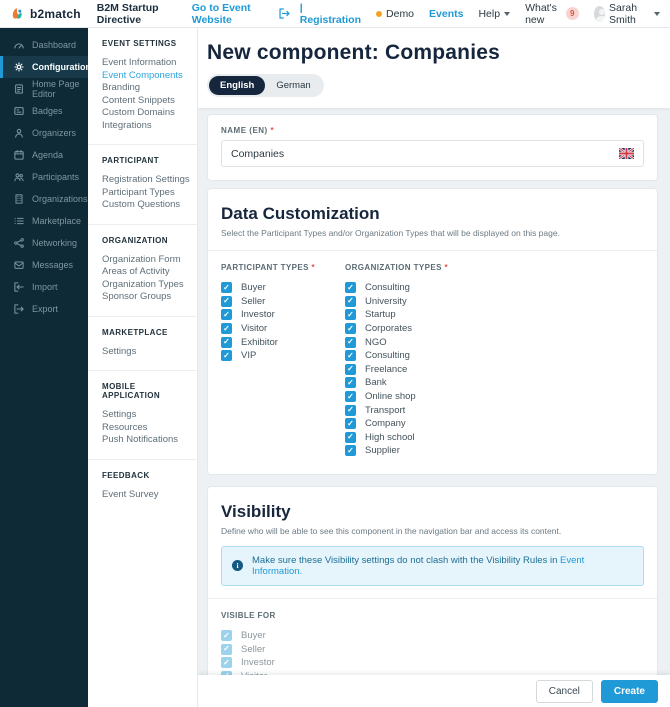 Image resolution: width=670 pixels, height=707 pixels. What do you see at coordinates (44, 265) in the screenshot?
I see `sidebar-item-messages: Messages` at bounding box center [44, 265].